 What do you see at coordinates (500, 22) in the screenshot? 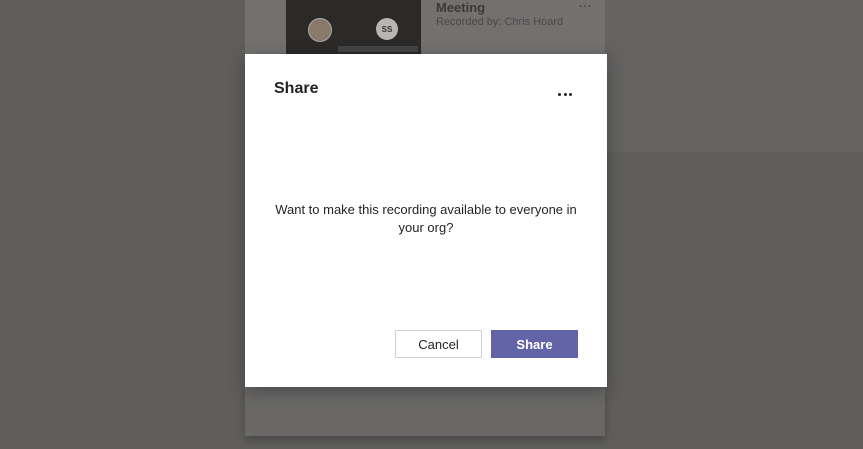
I see `recorded-by-label: Recorded by: Chris Hoard` at bounding box center [500, 22].